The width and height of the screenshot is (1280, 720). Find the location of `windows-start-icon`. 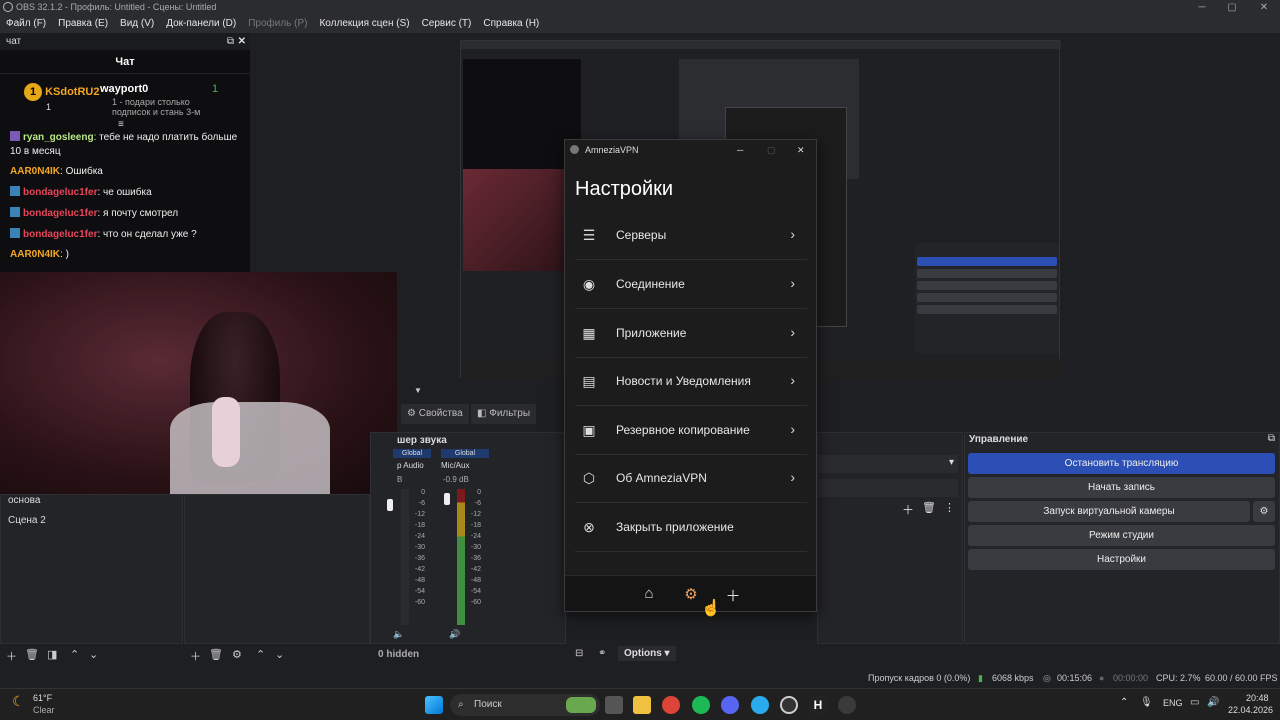

windows-start-icon is located at coordinates (434, 705).